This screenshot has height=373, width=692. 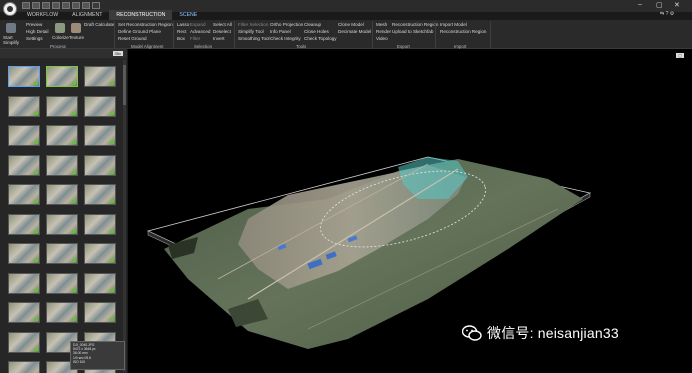 I want to click on settings-button: Settings, so click(x=34, y=38).